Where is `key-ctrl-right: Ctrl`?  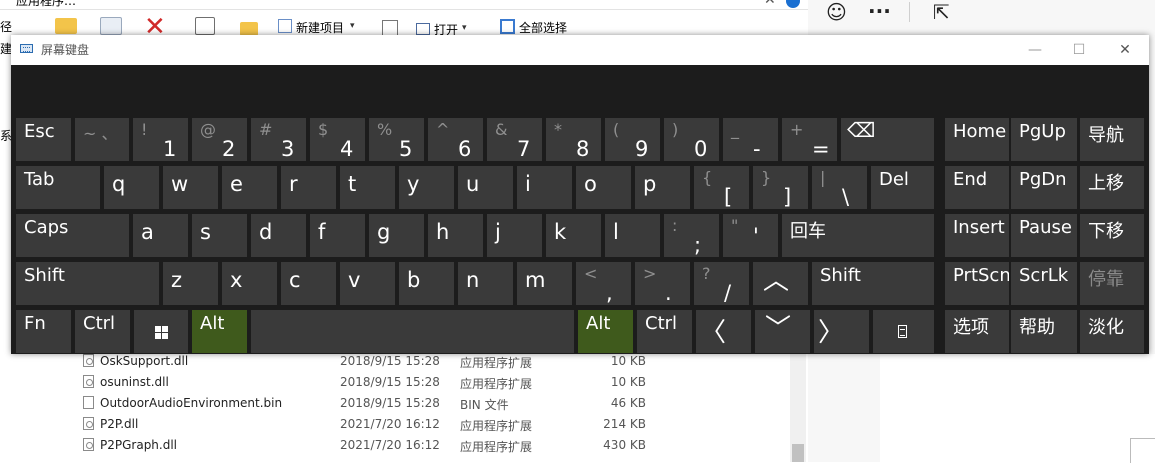
key-ctrl-right: Ctrl is located at coordinates (664, 331).